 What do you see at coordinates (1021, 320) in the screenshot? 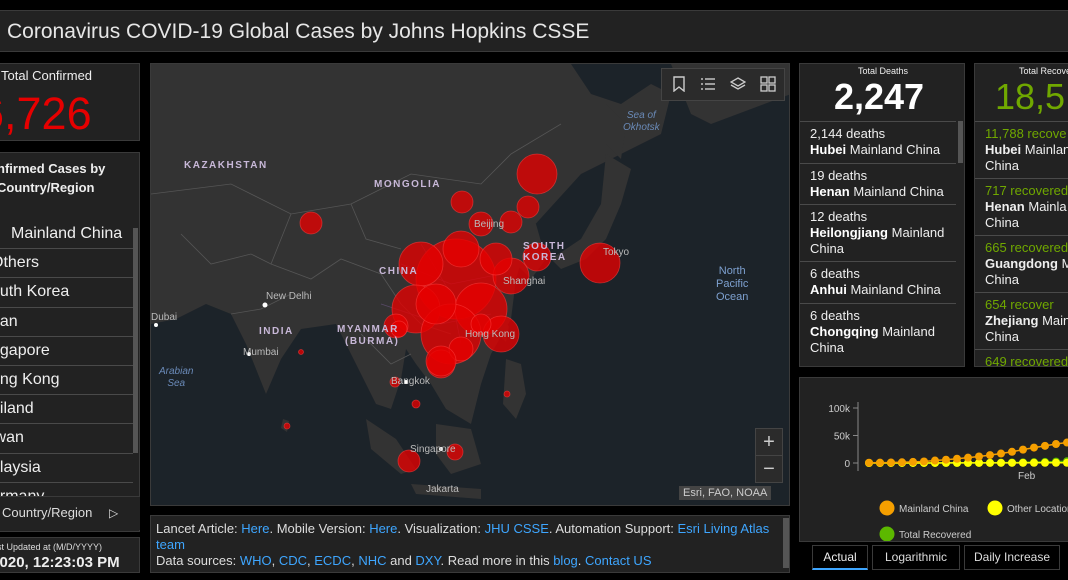
I see `recovered-list-item: 654 recover Zhejiang Main China` at bounding box center [1021, 320].